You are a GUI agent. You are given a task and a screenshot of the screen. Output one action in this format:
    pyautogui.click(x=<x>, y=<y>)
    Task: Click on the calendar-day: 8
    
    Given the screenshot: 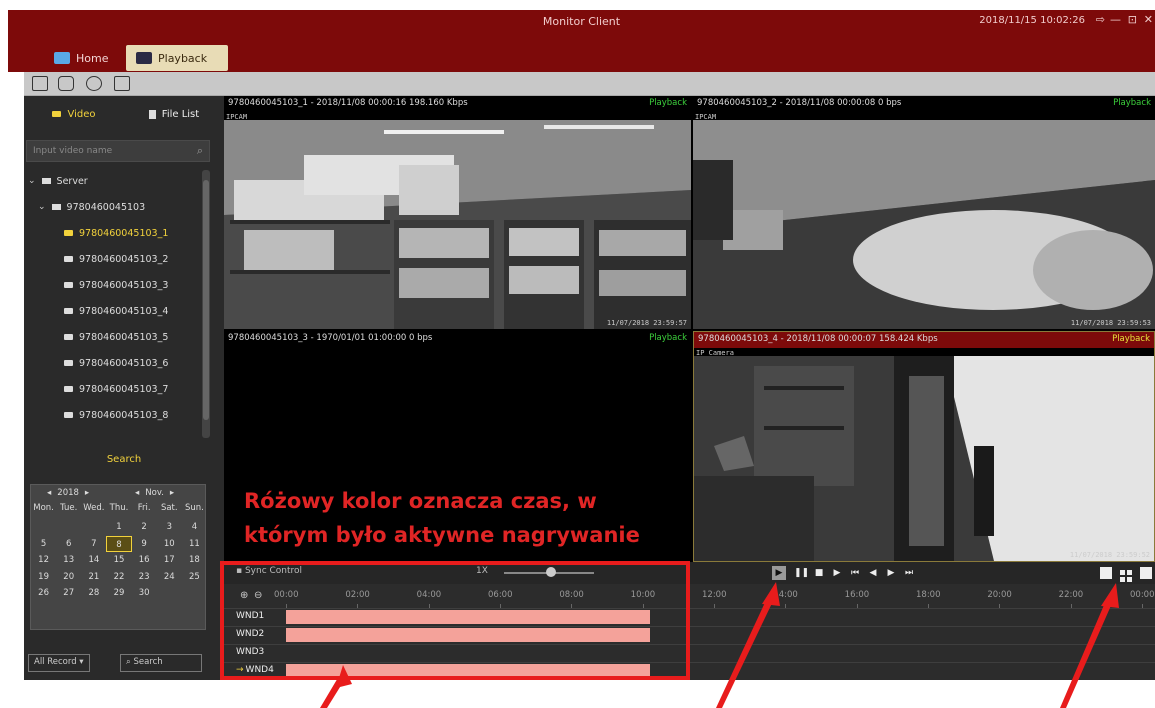 What is the action you would take?
    pyautogui.click(x=119, y=543)
    